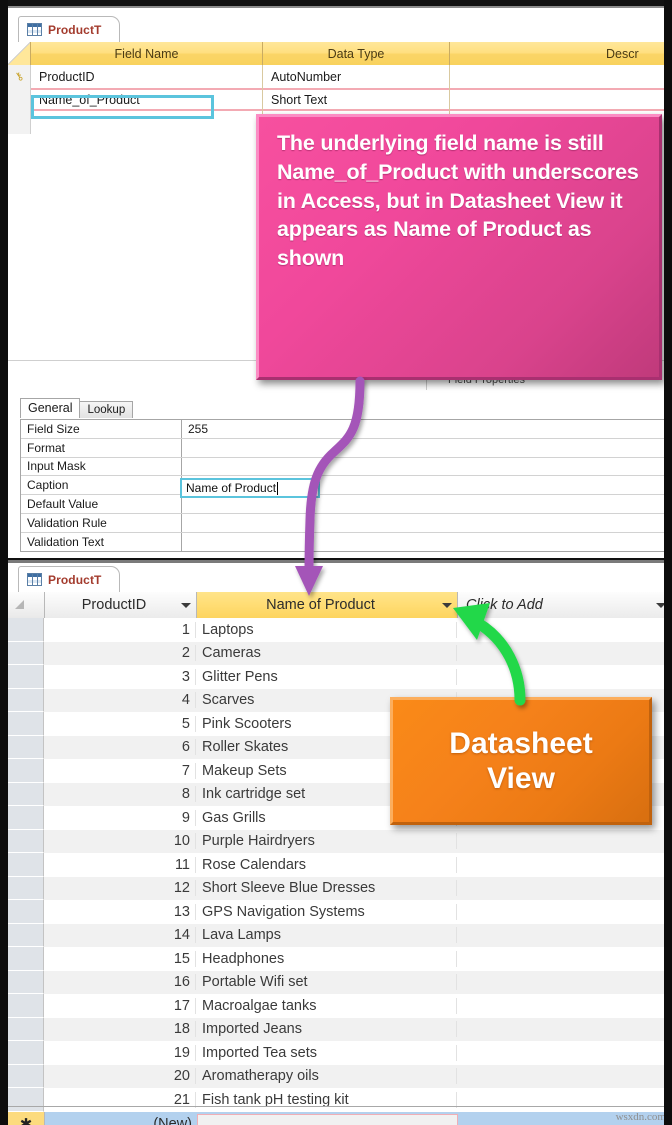 This screenshot has height=1125, width=672. I want to click on design-cell-field-name: ProductID, so click(147, 76).